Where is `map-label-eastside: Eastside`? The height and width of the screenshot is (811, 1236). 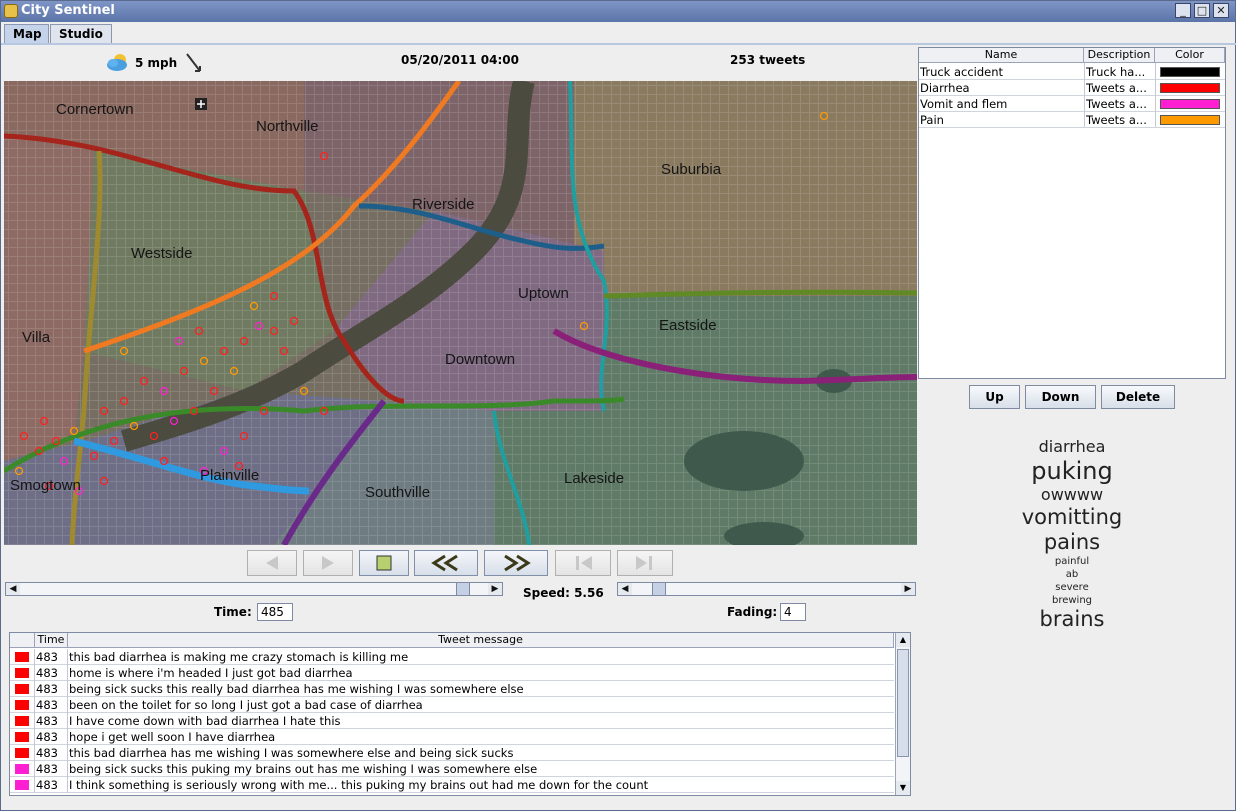
map-label-eastside: Eastside is located at coordinates (688, 325).